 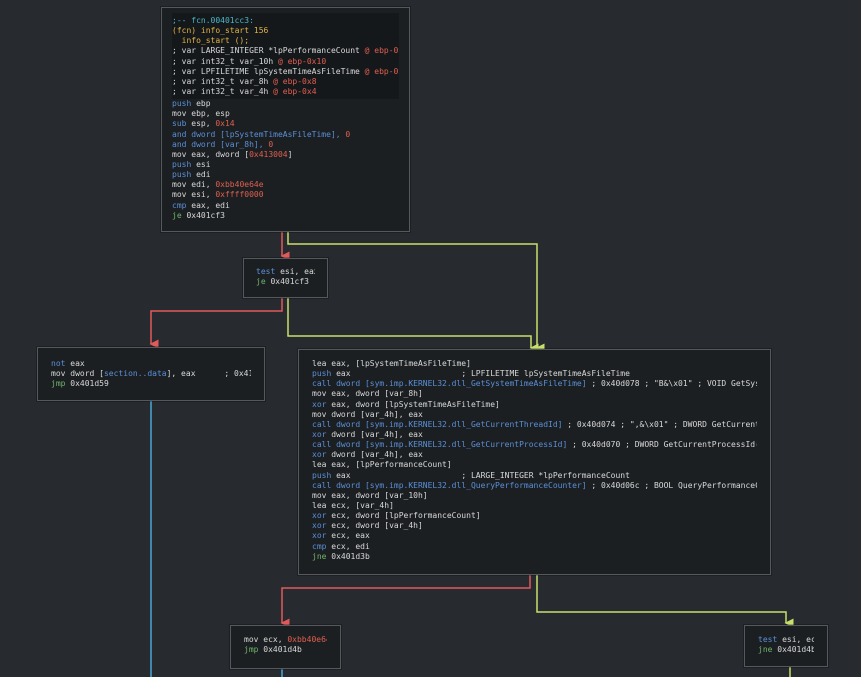 What do you see at coordinates (223, 81) in the screenshot?
I see `asm-token: ; var int32_t var_8h` at bounding box center [223, 81].